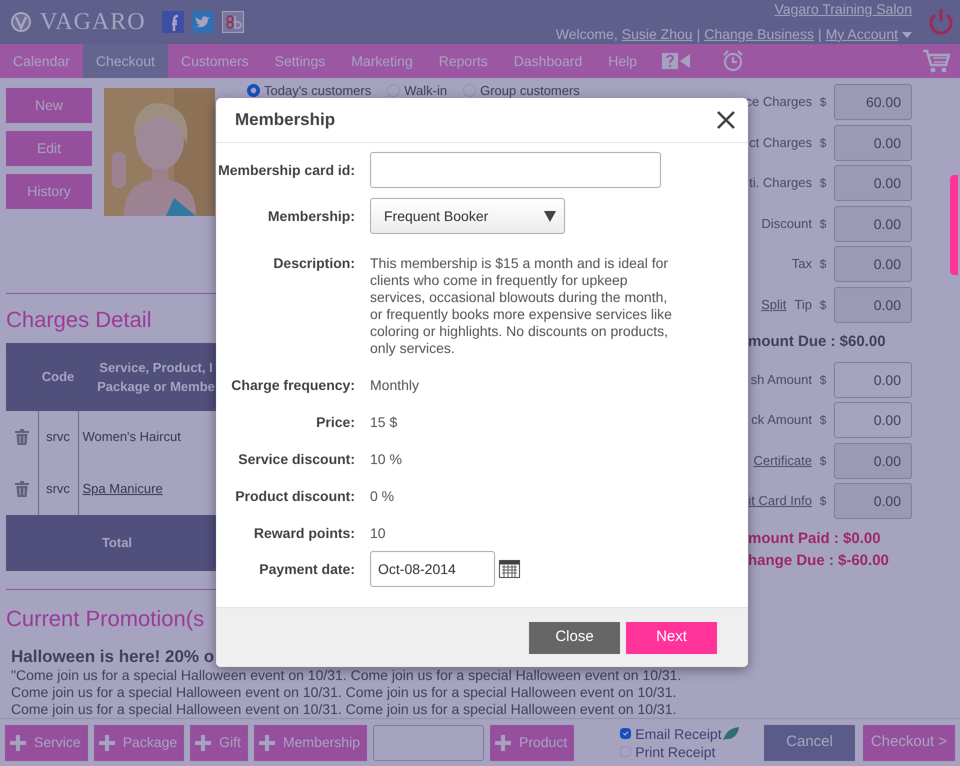  Describe the element at coordinates (428, 742) in the screenshot. I see `search-field` at that location.